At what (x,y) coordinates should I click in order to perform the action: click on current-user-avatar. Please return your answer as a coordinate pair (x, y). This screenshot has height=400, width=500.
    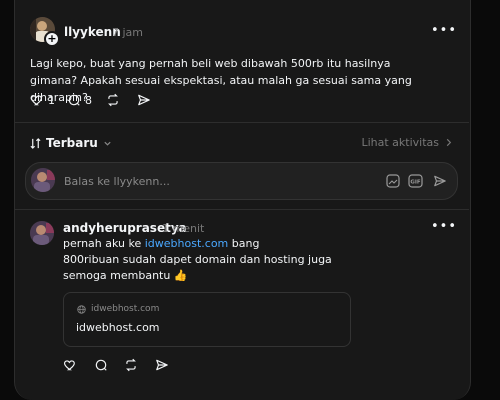
    Looking at the image, I should click on (43, 180).